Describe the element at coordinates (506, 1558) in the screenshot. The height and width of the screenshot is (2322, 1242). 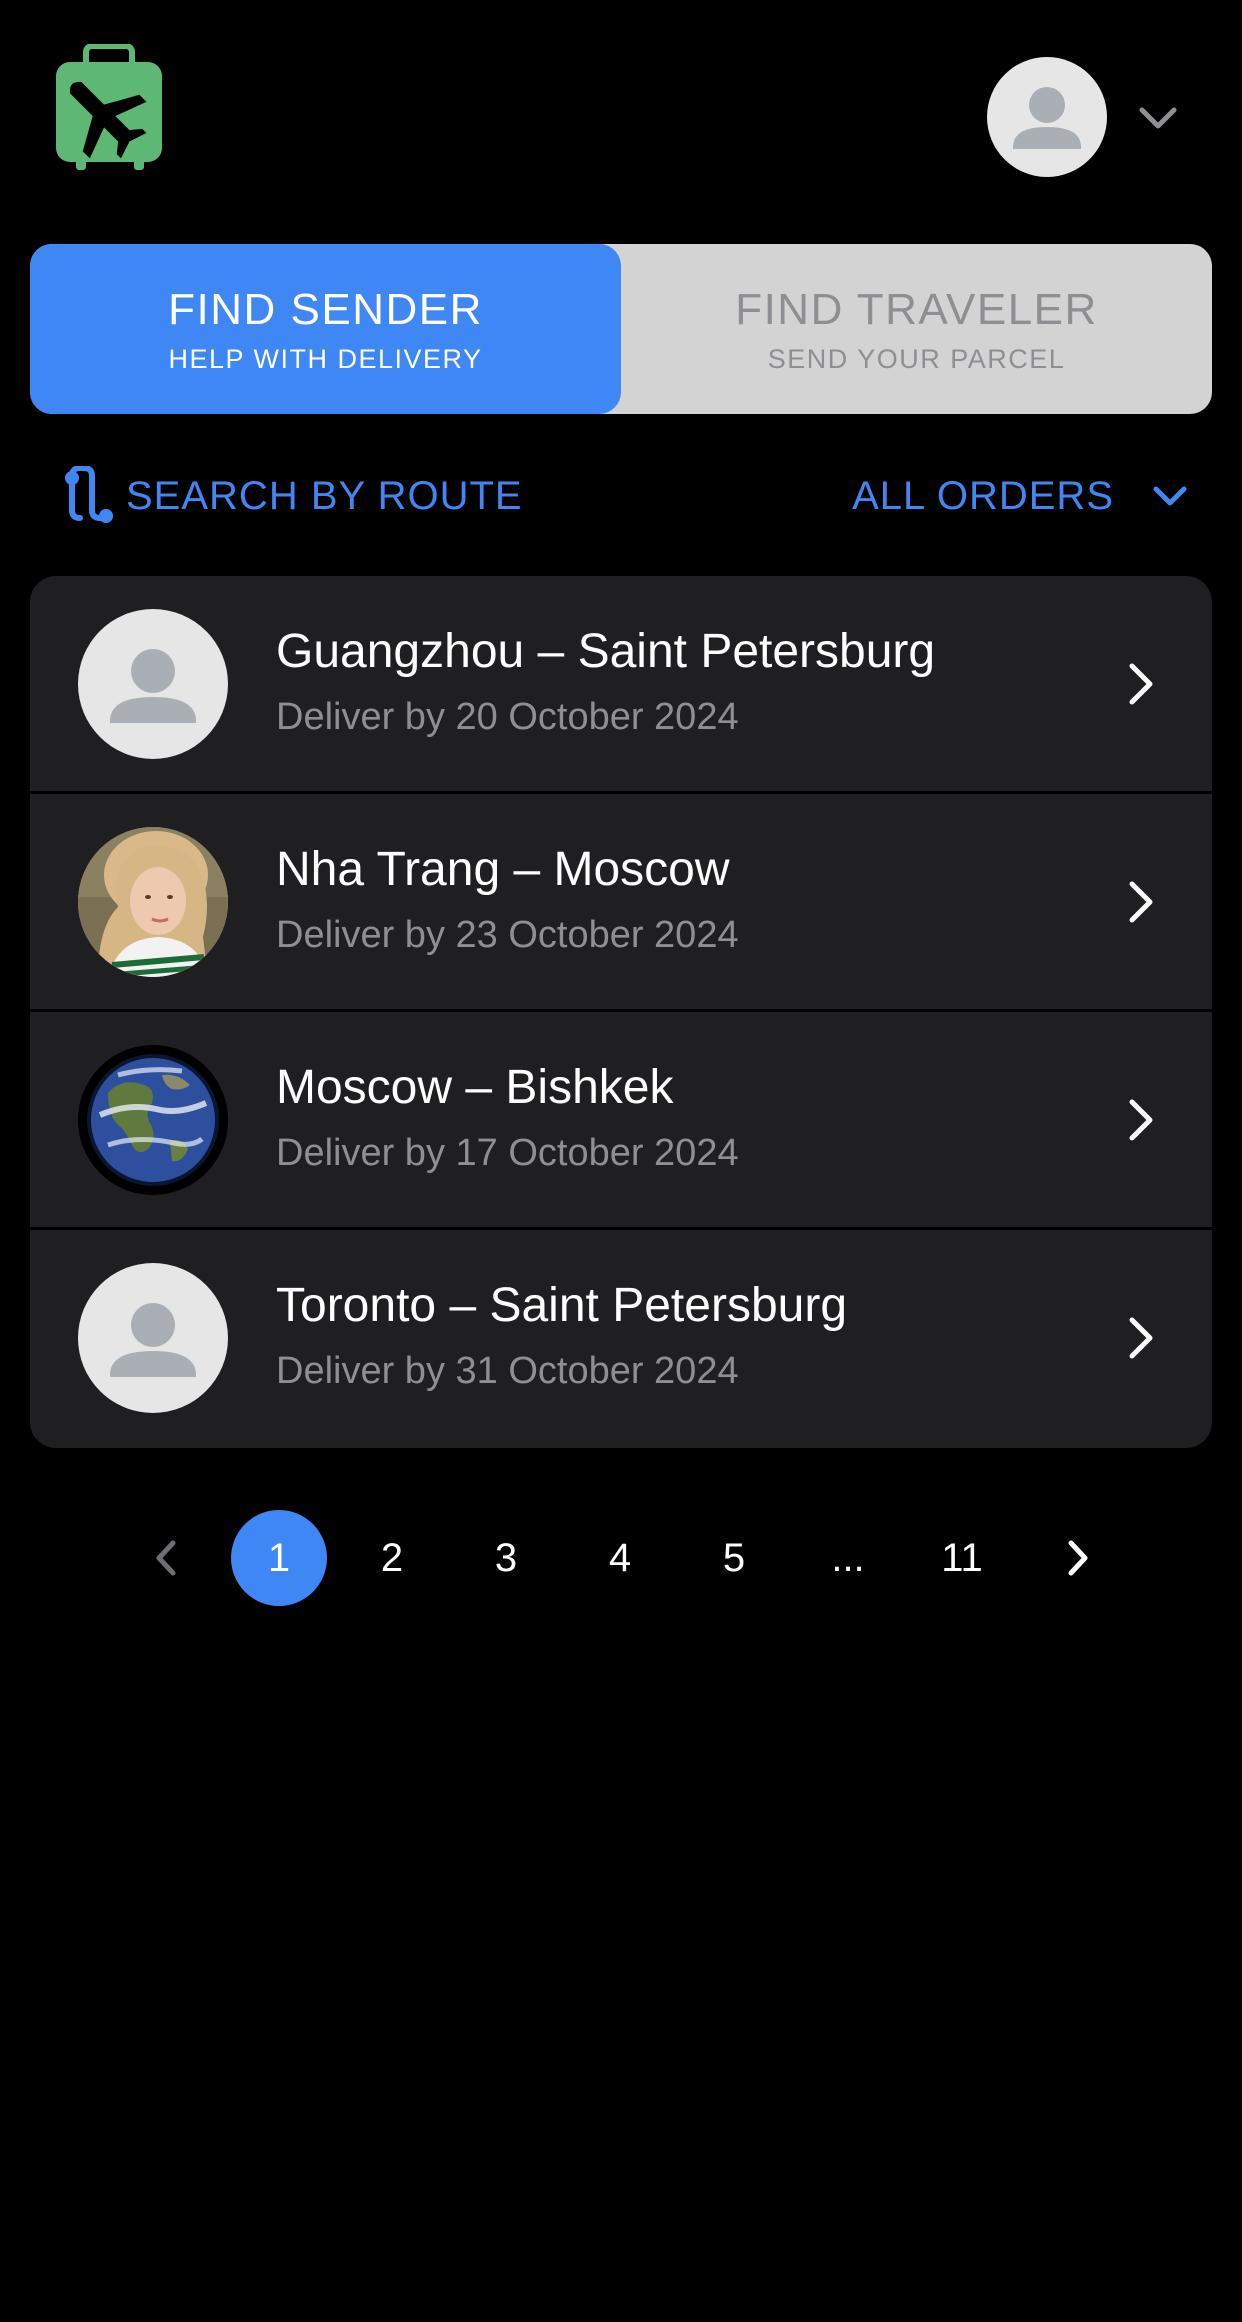
I see `page-3-button: 3` at that location.